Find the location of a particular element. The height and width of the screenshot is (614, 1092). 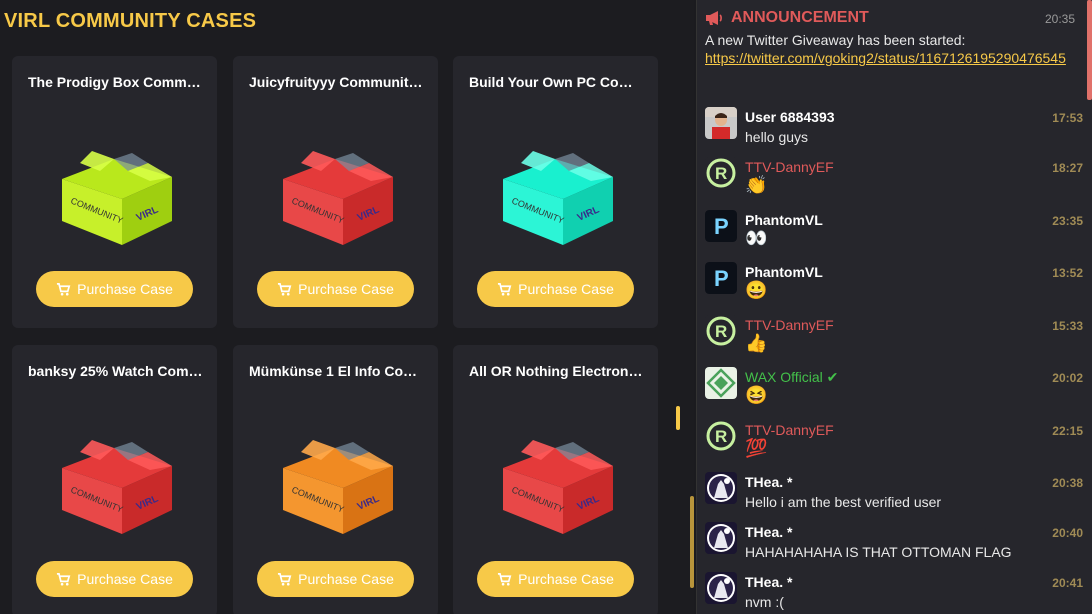

chat-text: hello guys is located at coordinates (777, 137).